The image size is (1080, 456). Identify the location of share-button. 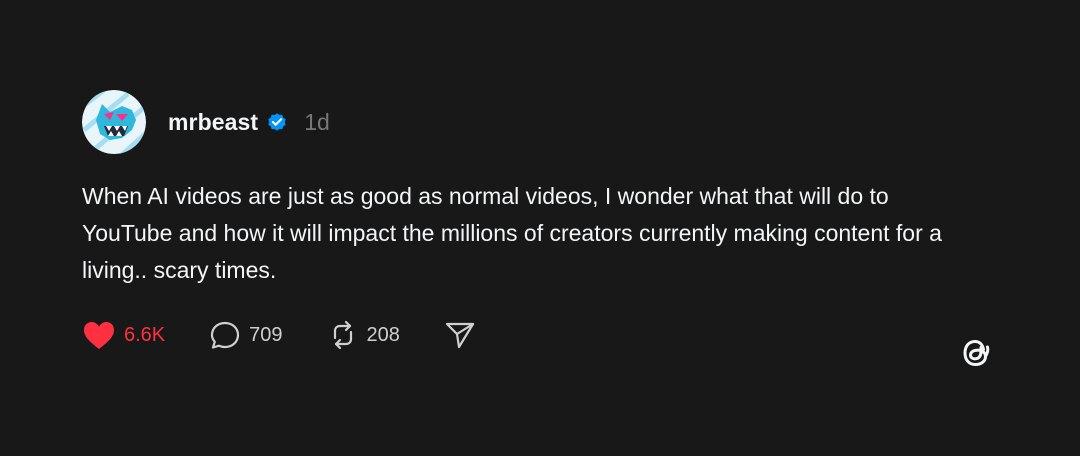
(464, 335).